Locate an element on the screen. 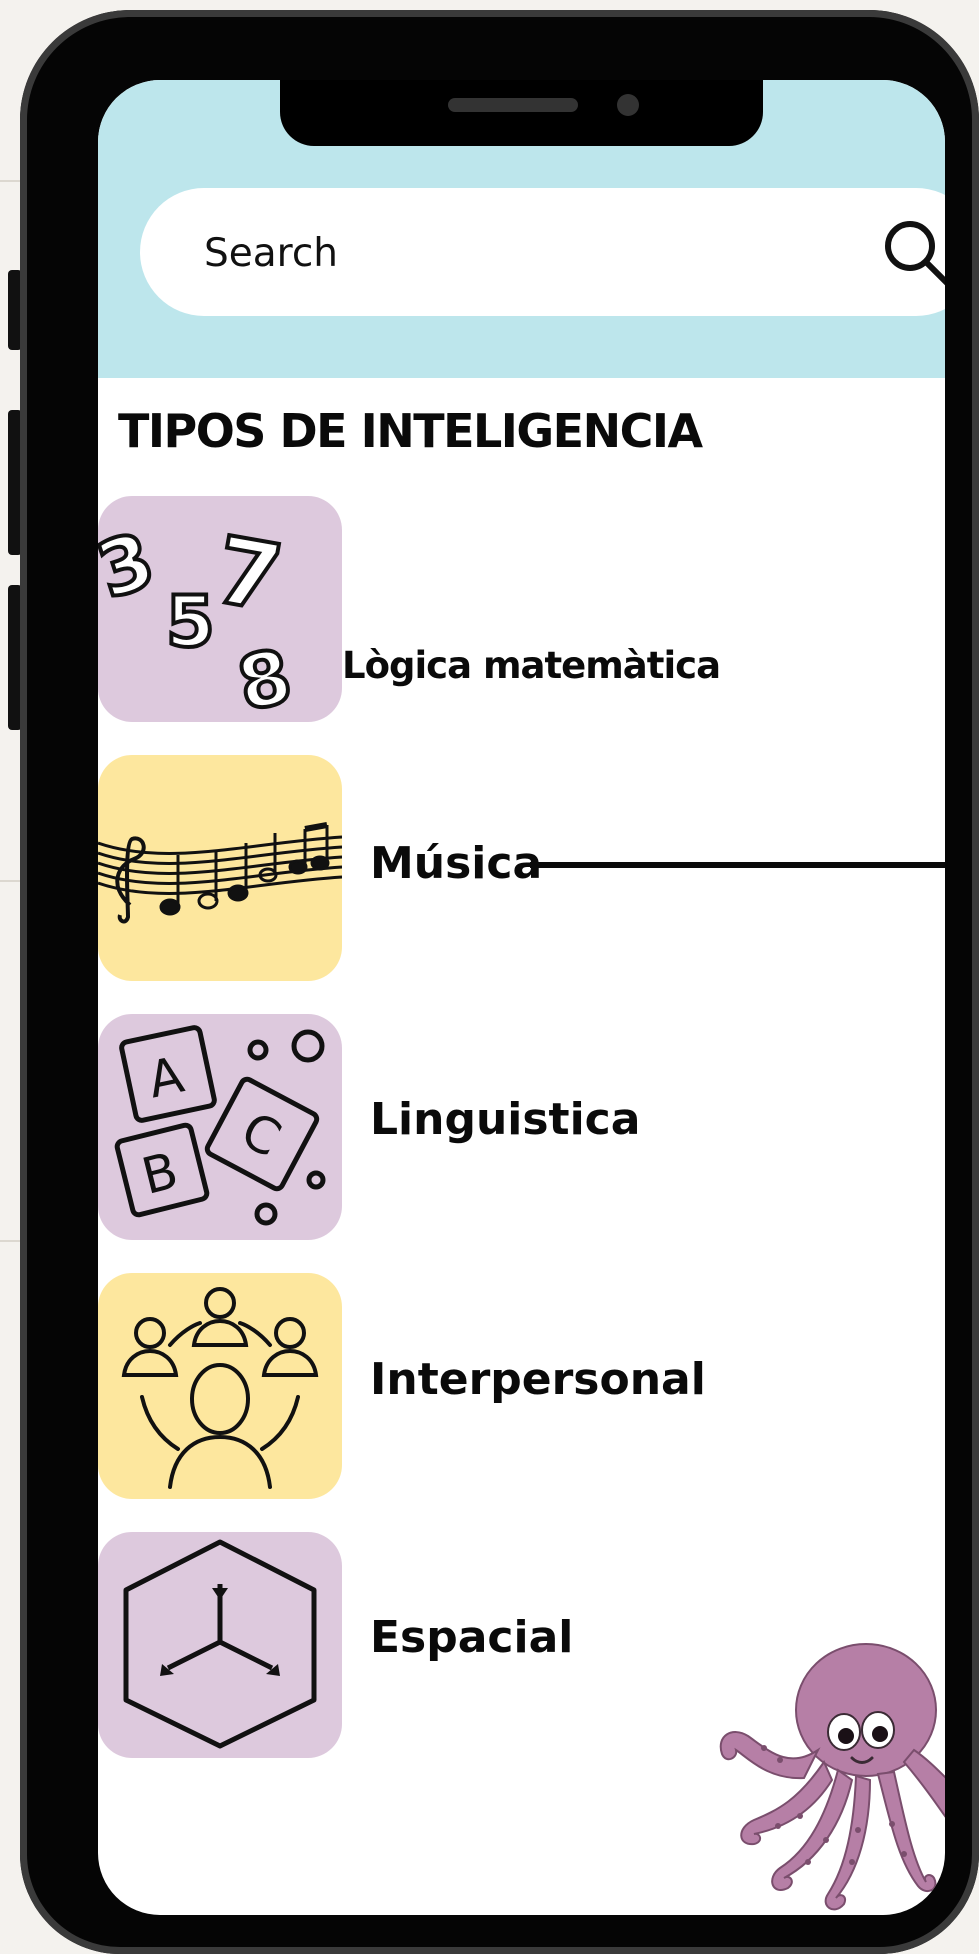 The width and height of the screenshot is (979, 1954). abc-blocks-icon: A B C is located at coordinates (220, 1125).